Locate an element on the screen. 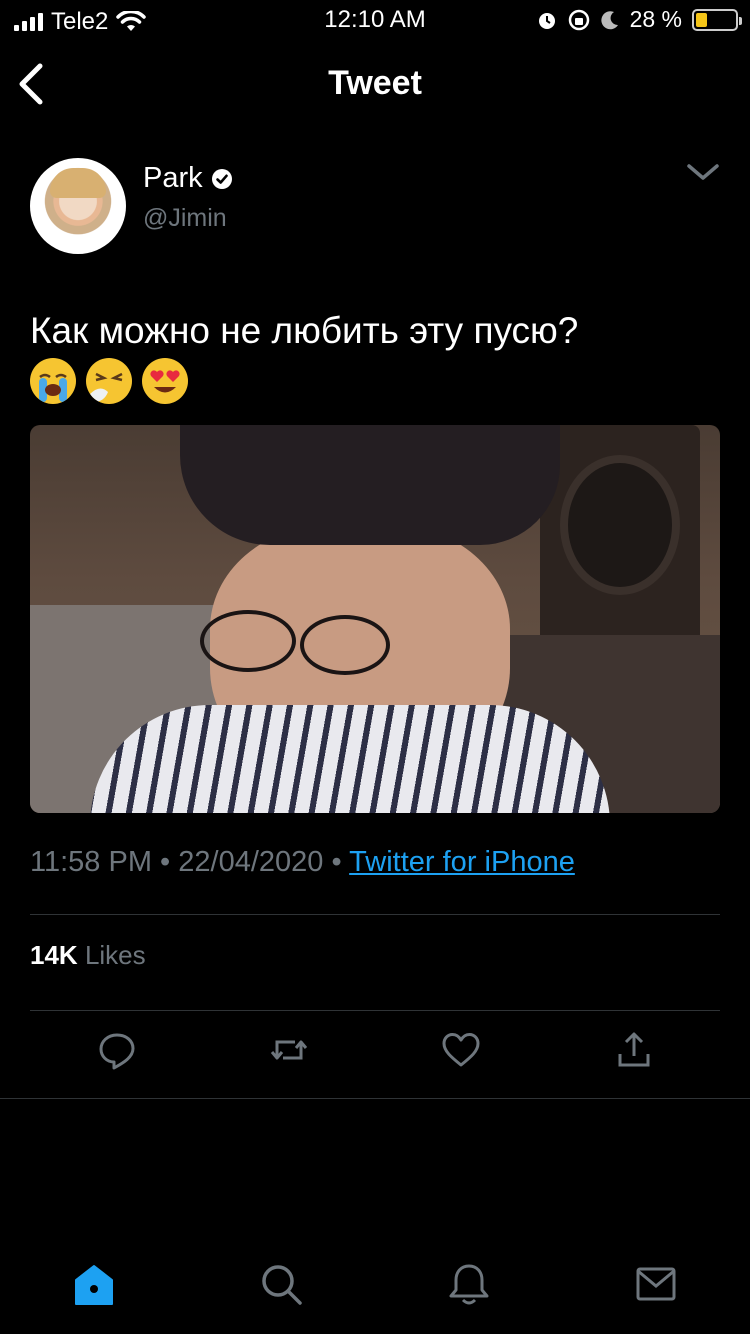 Image resolution: width=750 pixels, height=1334 pixels. notifications-icon is located at coordinates (469, 1284).